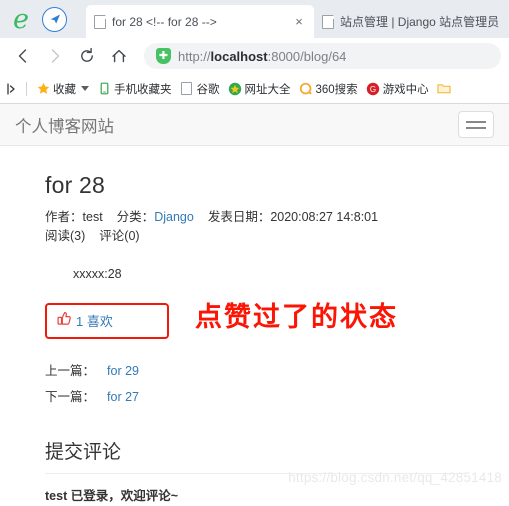 This screenshot has height=506, width=509. What do you see at coordinates (87, 56) in the screenshot?
I see `reload-icon` at bounding box center [87, 56].